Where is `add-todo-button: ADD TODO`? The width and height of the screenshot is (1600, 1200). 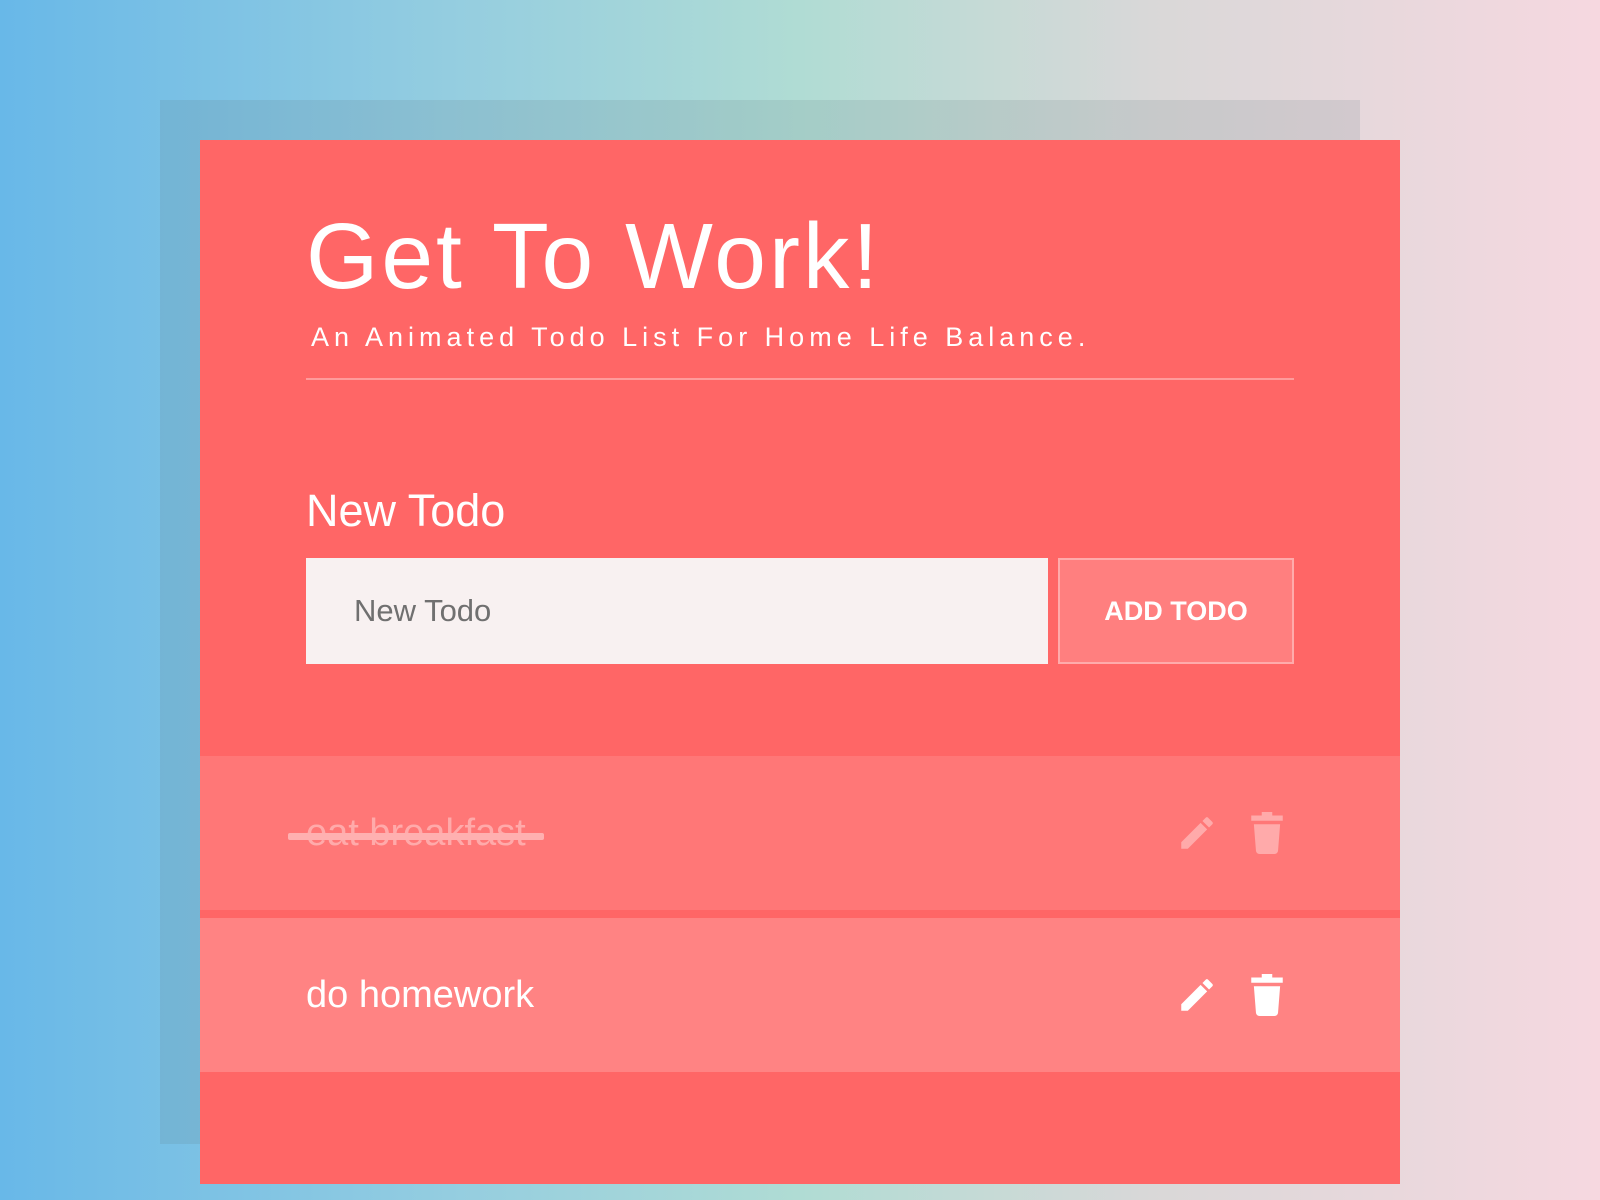
add-todo-button: ADD TODO is located at coordinates (1176, 611).